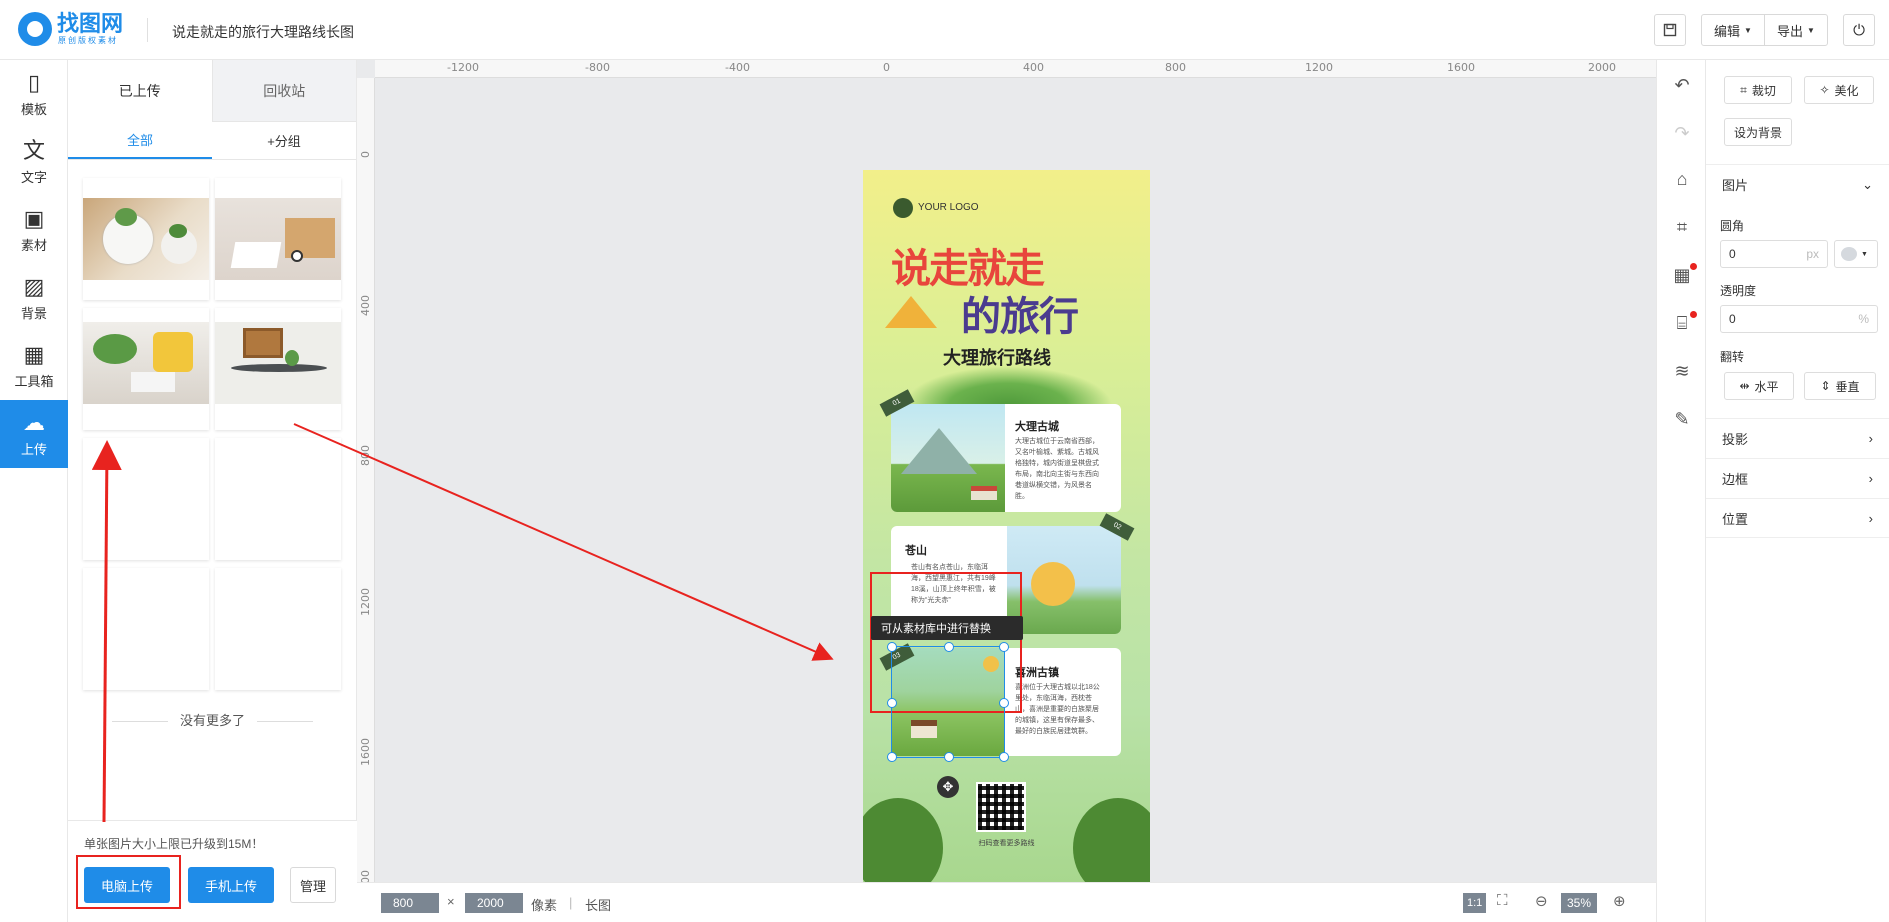  I want to click on brush-icon: ✎, so click(1682, 419).